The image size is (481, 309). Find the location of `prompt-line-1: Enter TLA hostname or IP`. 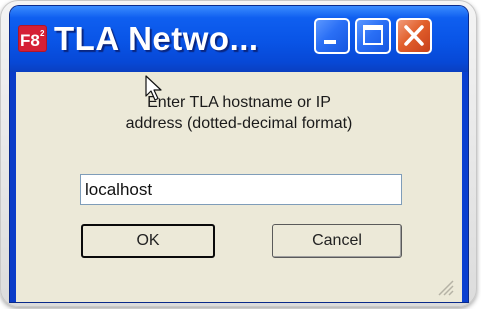

prompt-line-1: Enter TLA hostname or IP is located at coordinates (239, 102).